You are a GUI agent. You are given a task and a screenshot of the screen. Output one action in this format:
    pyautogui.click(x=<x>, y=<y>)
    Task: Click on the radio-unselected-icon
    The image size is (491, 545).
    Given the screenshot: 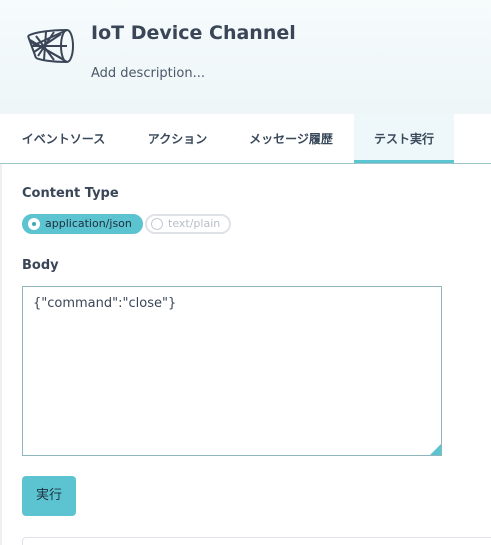 What is the action you would take?
    pyautogui.click(x=157, y=224)
    